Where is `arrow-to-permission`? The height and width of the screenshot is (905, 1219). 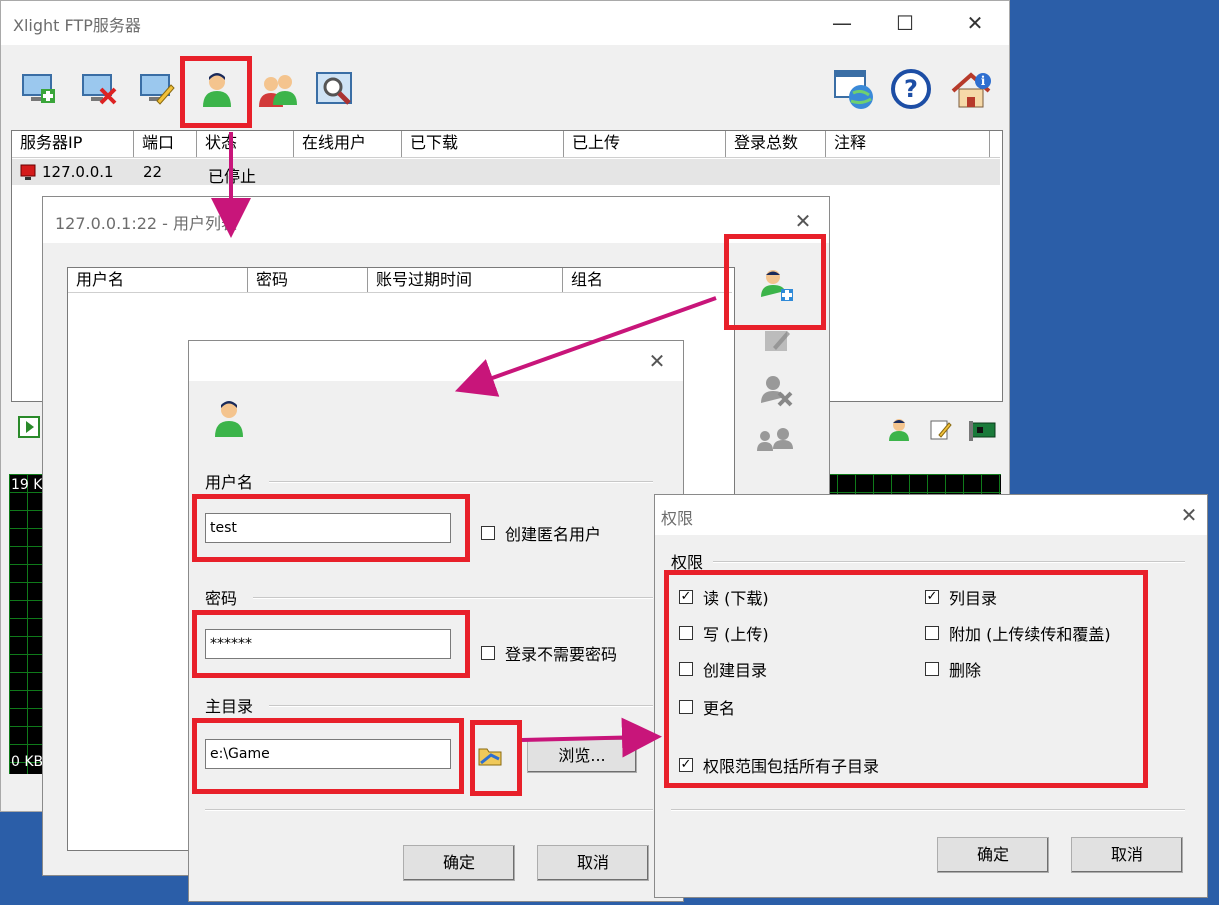 arrow-to-permission is located at coordinates (591, 737).